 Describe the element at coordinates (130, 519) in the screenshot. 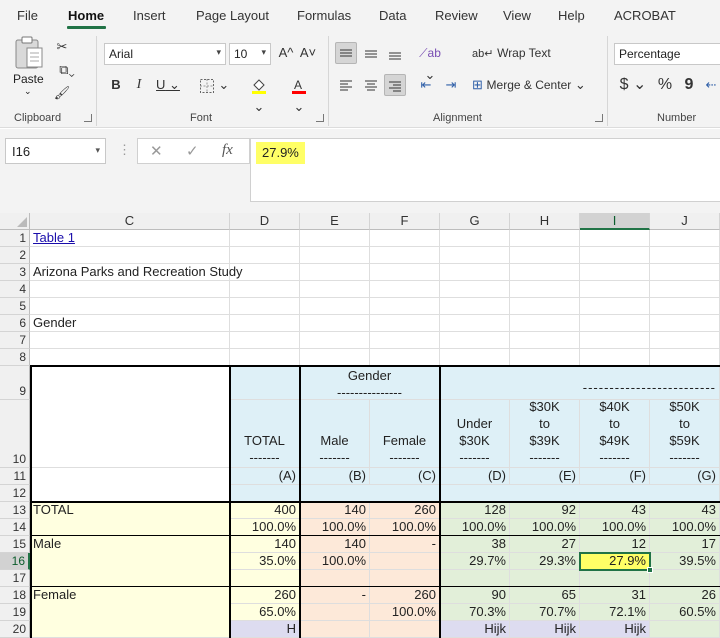

I see `row-label-total: TOTAL` at that location.